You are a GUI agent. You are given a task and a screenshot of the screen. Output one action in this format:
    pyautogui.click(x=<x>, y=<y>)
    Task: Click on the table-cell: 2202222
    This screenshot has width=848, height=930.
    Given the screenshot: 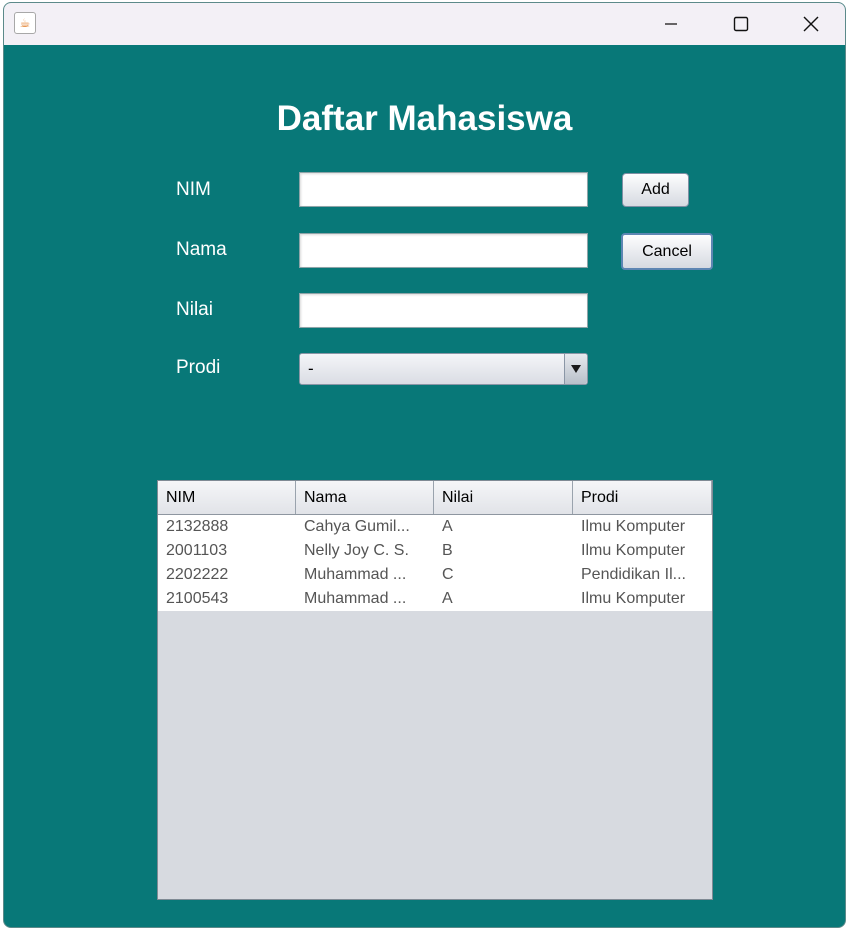 What is the action you would take?
    pyautogui.click(x=197, y=574)
    